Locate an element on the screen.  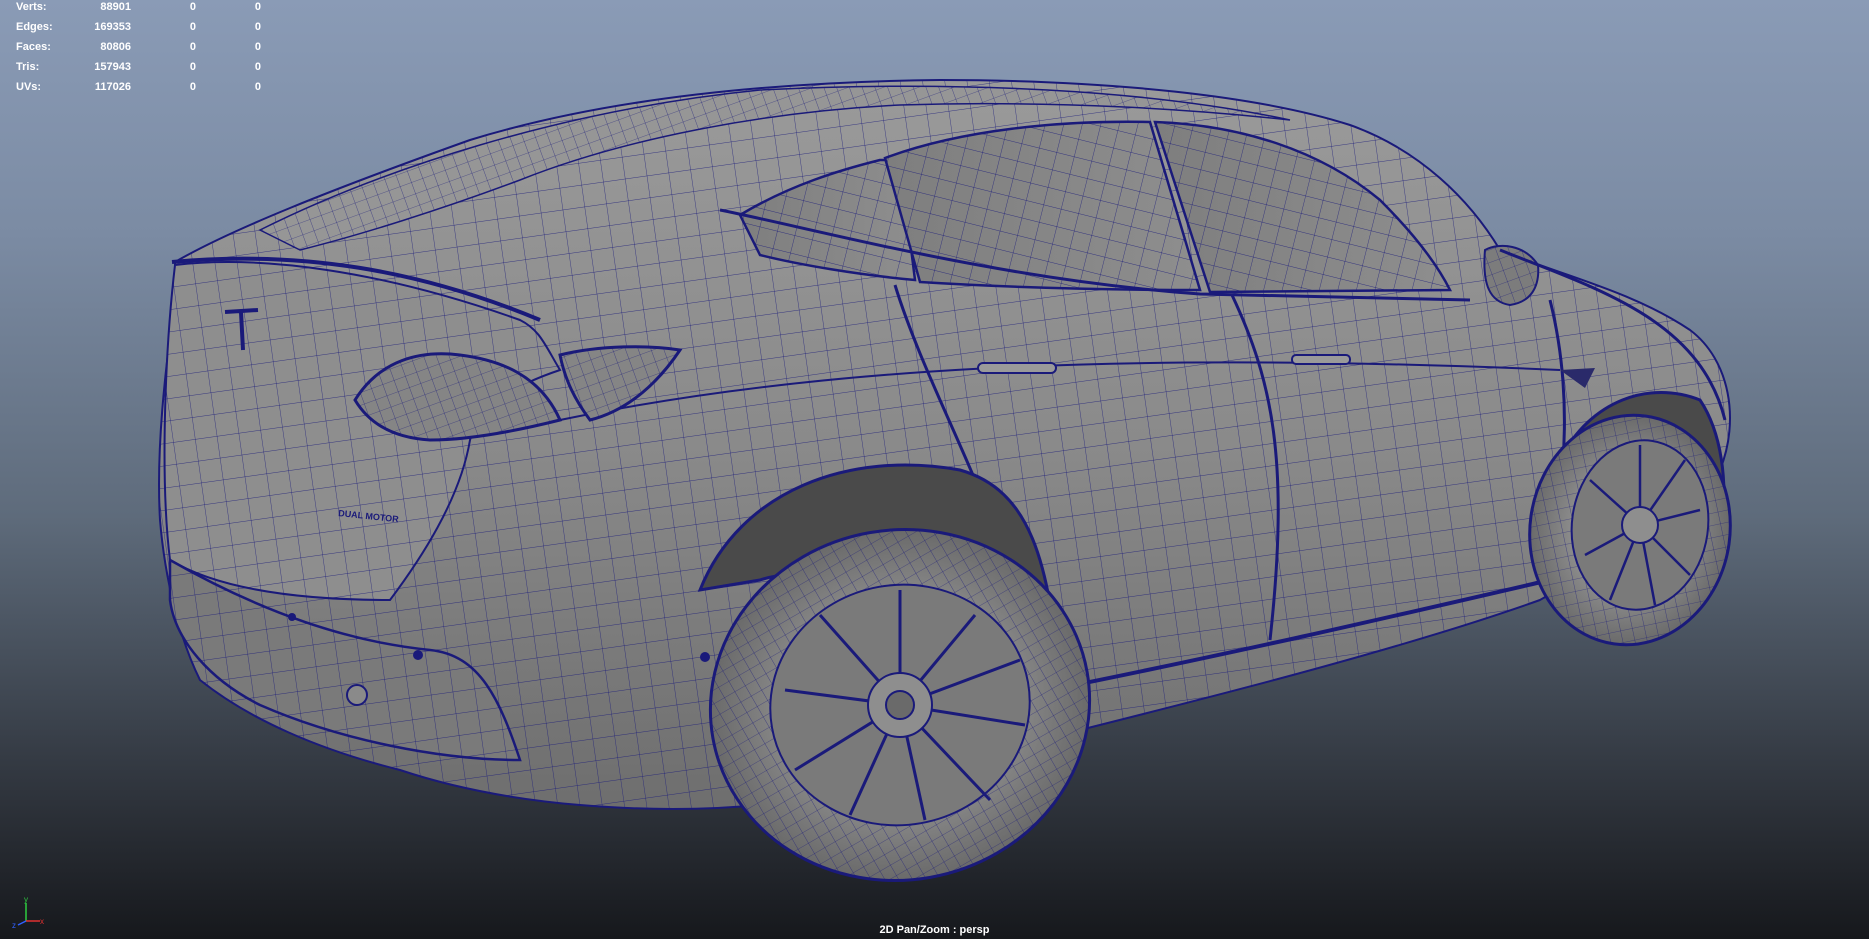
hud-label: Edges: is located at coordinates (34, 27).